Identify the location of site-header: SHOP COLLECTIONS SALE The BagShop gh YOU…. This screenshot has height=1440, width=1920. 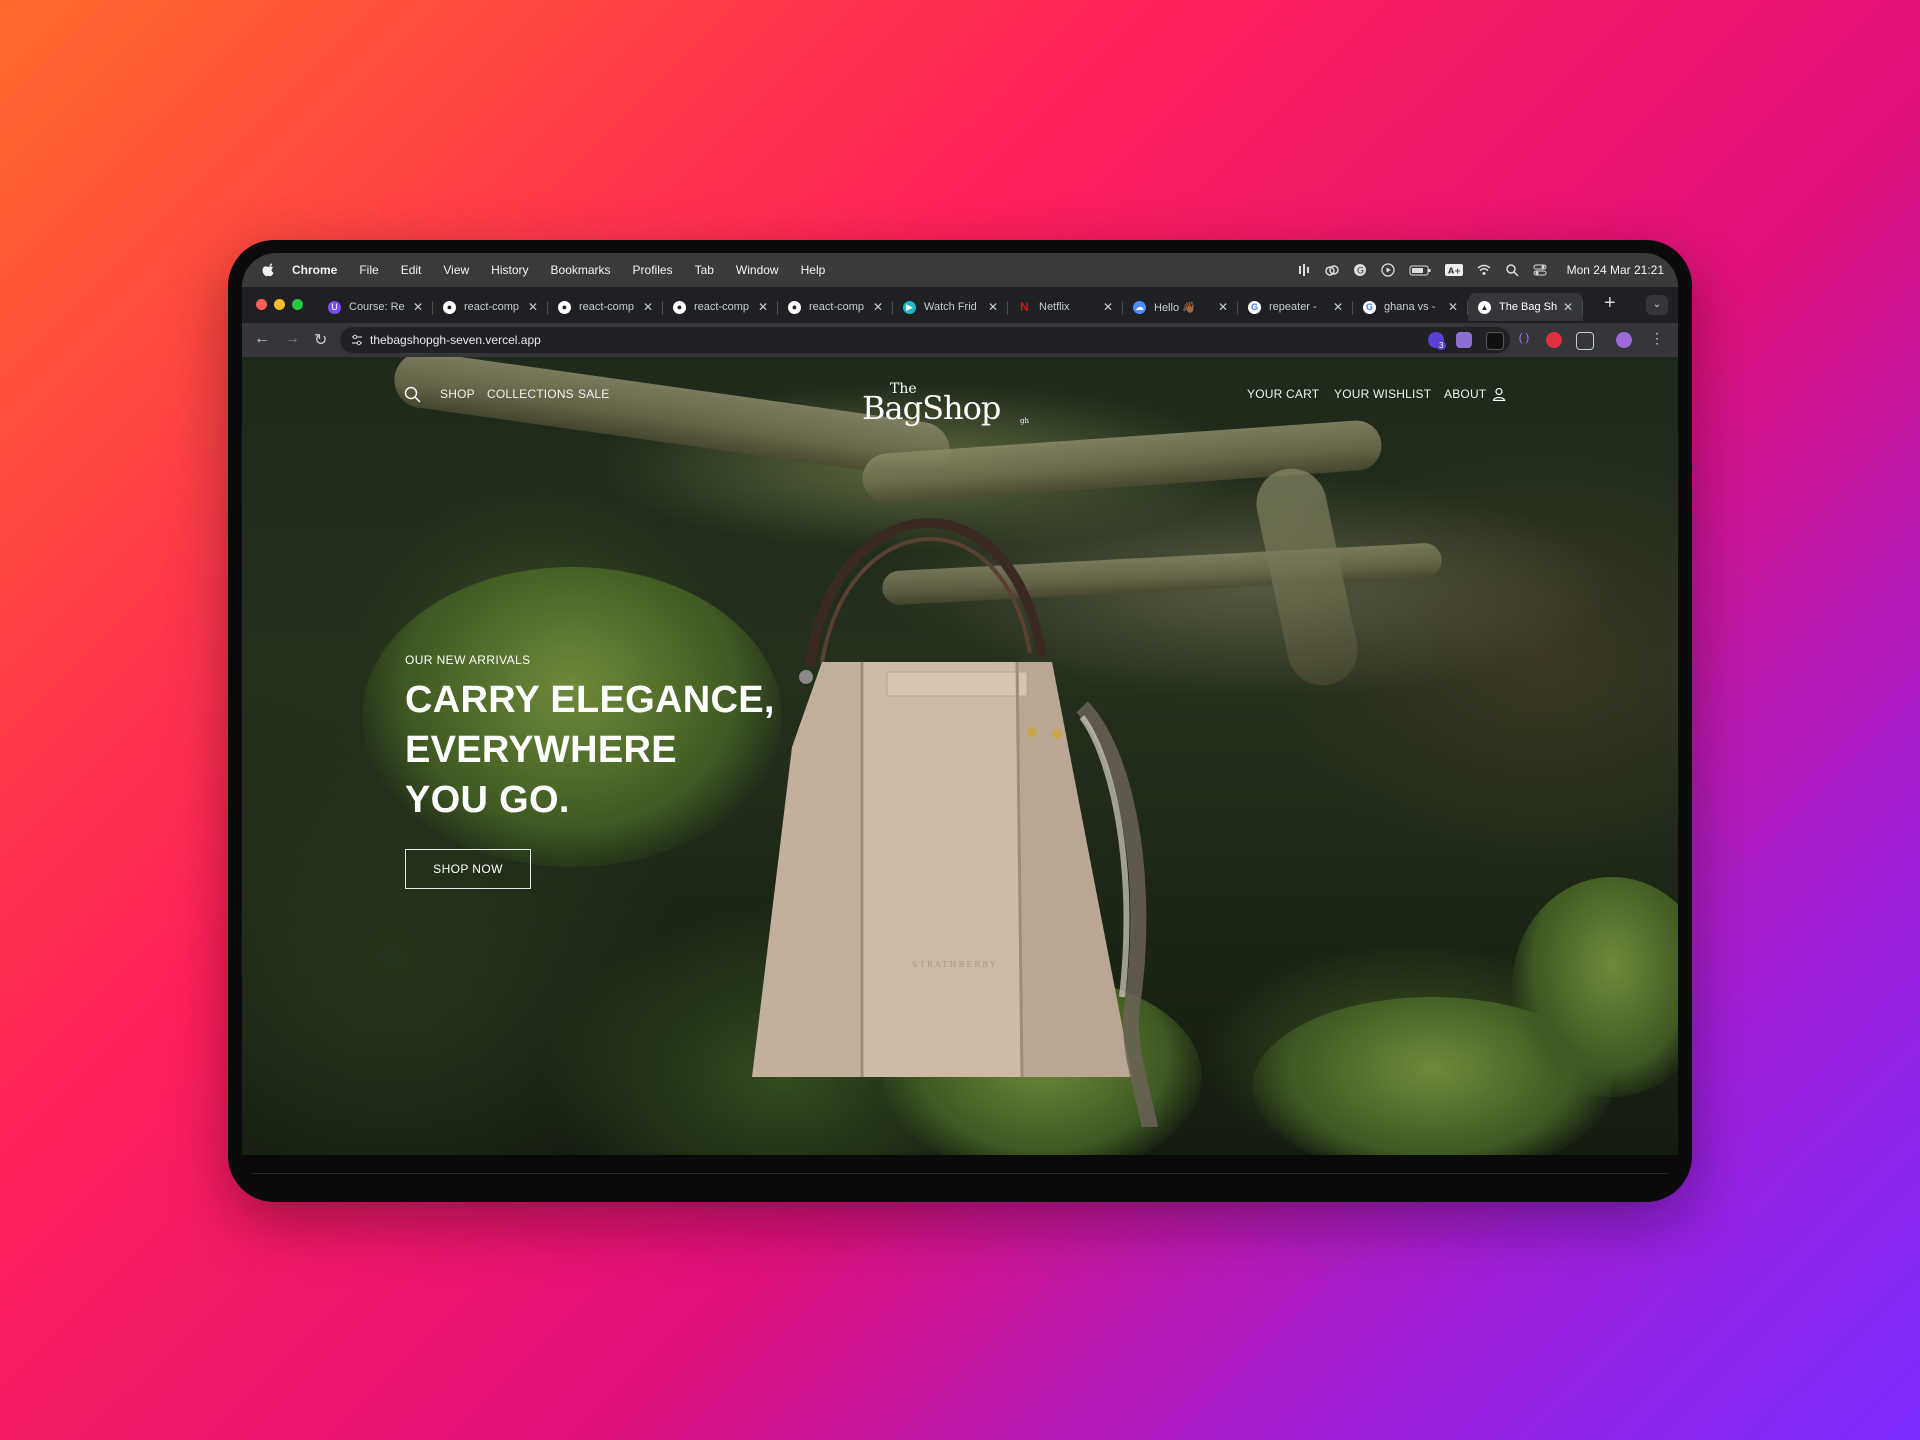
(960, 402).